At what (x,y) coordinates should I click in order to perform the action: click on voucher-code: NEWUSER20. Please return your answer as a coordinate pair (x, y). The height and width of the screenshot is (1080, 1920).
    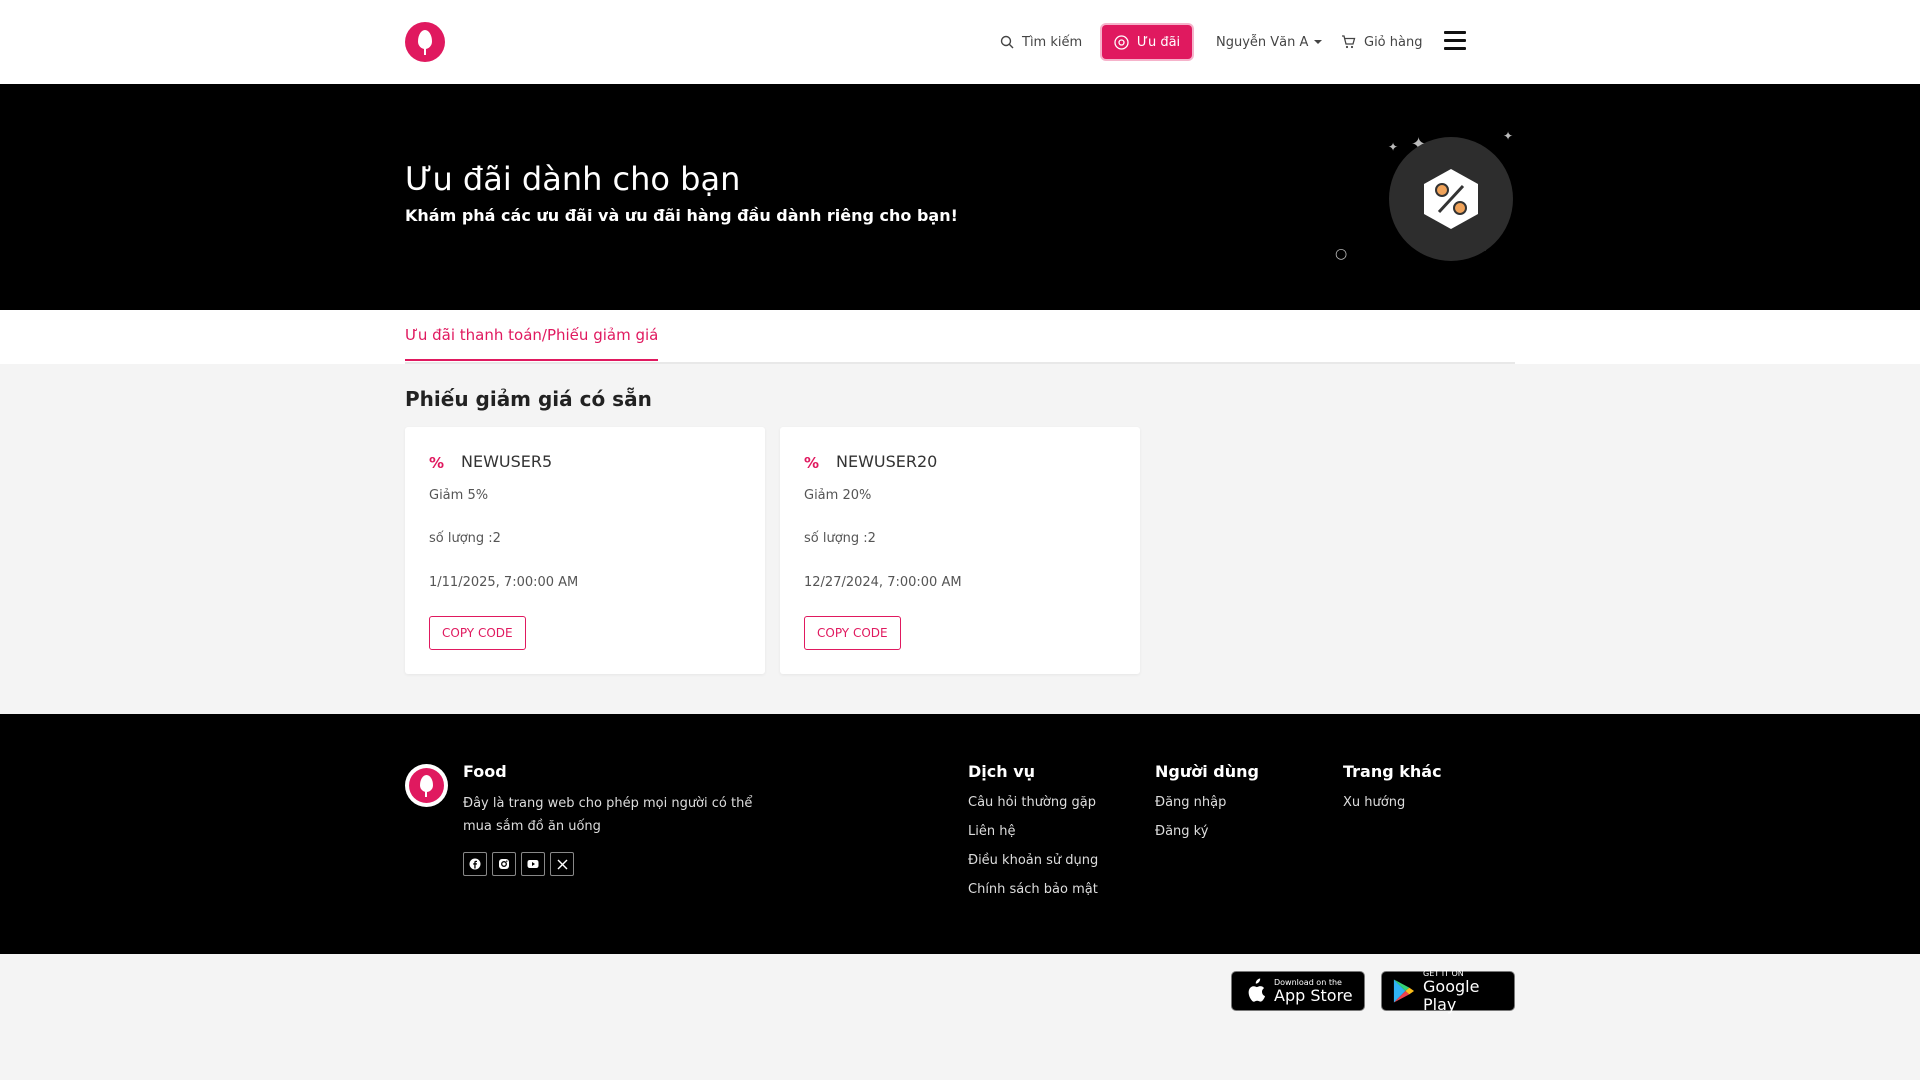
    Looking at the image, I should click on (887, 461).